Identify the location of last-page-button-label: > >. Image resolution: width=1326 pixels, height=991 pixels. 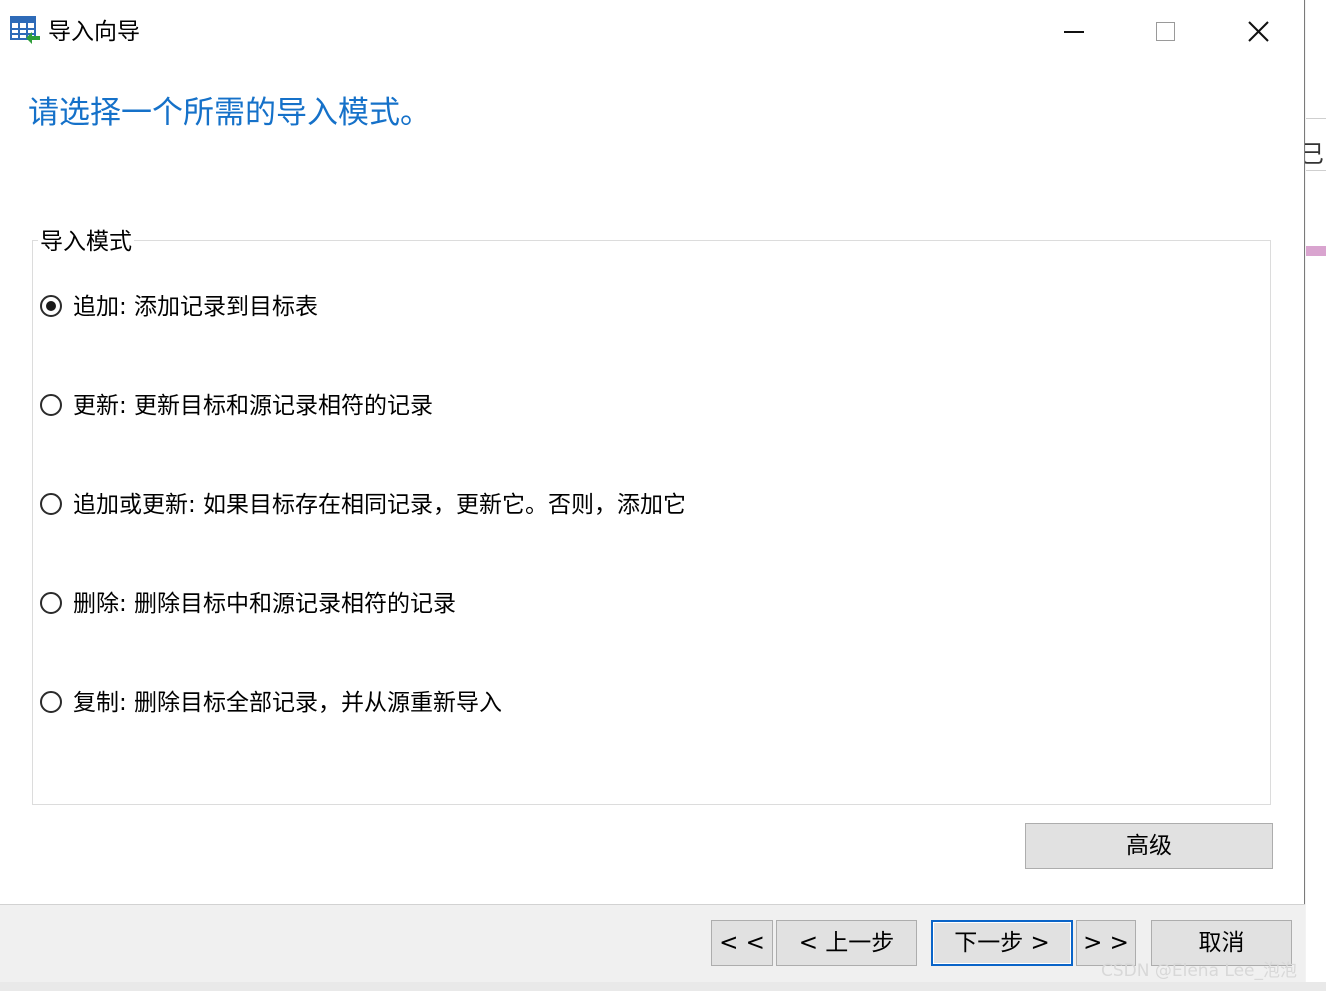
(1106, 943).